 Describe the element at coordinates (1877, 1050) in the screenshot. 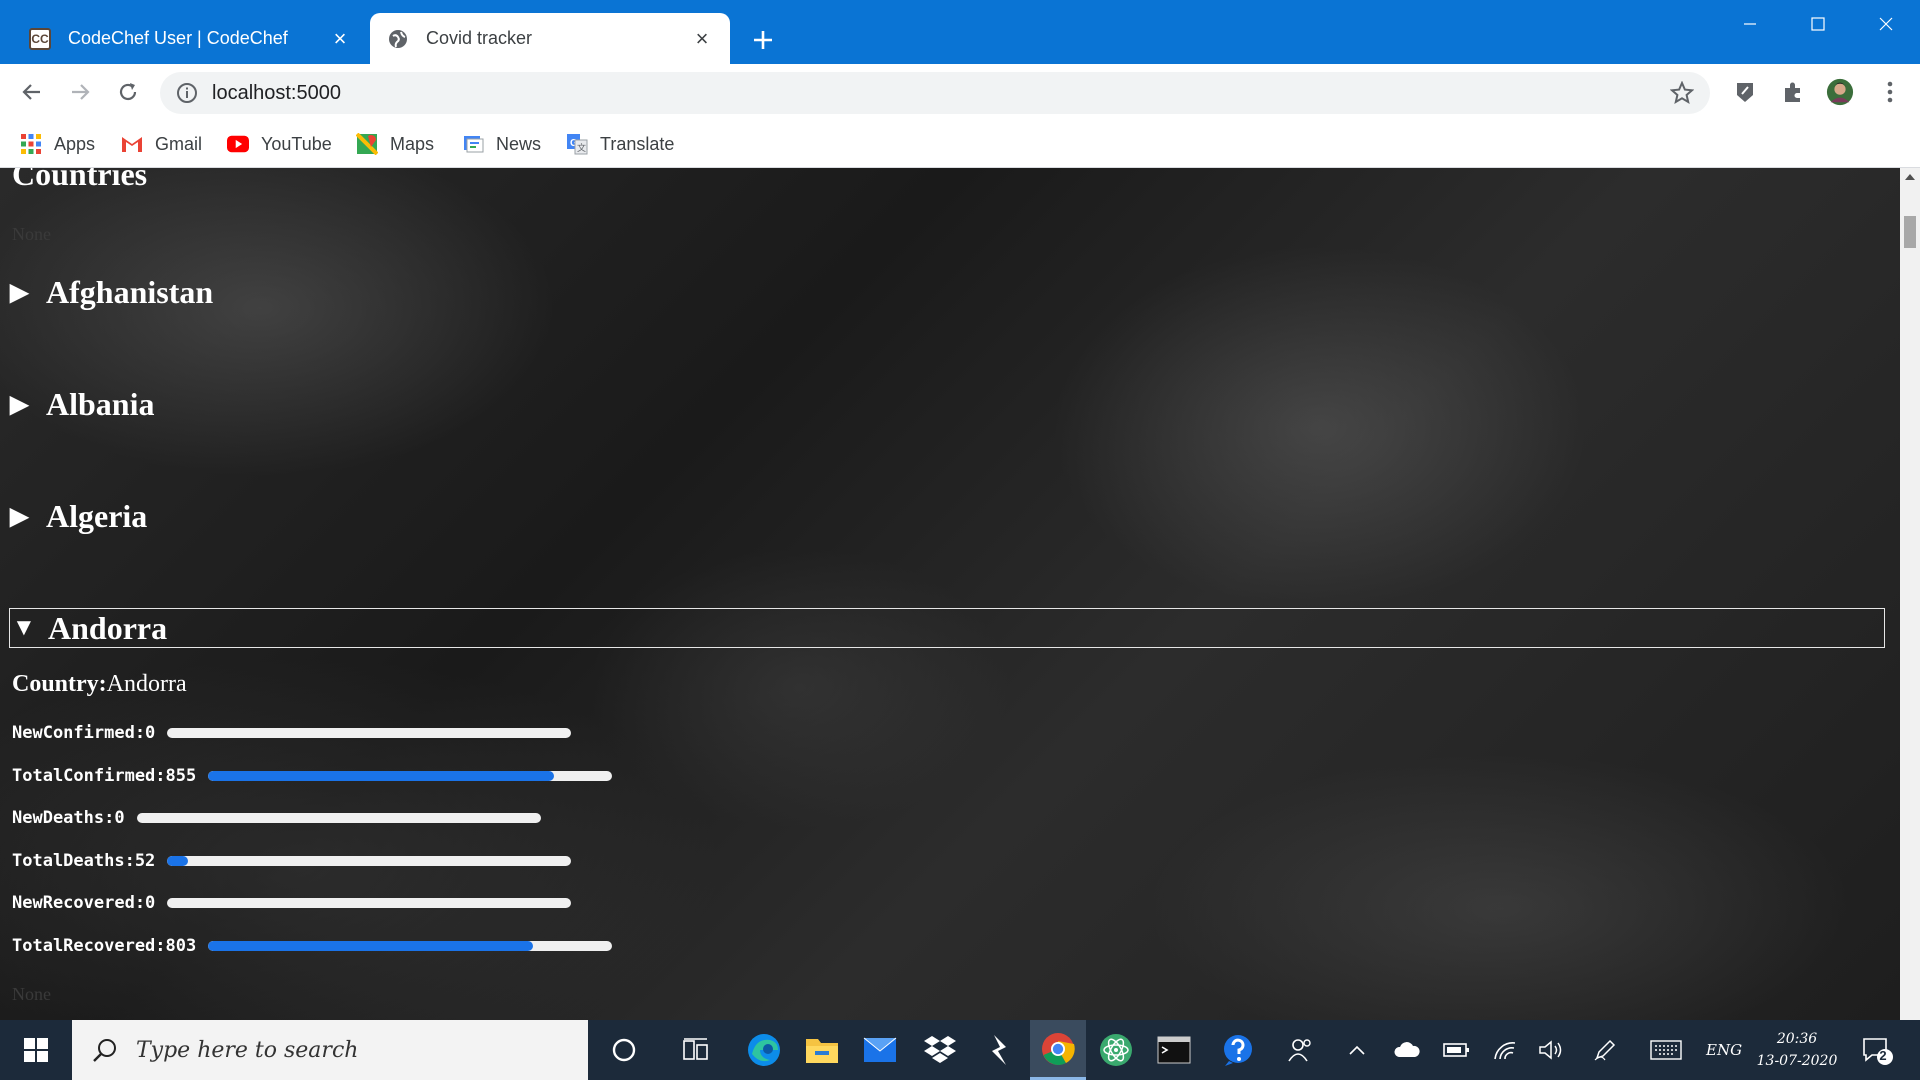

I see `action-center-button: 2` at that location.